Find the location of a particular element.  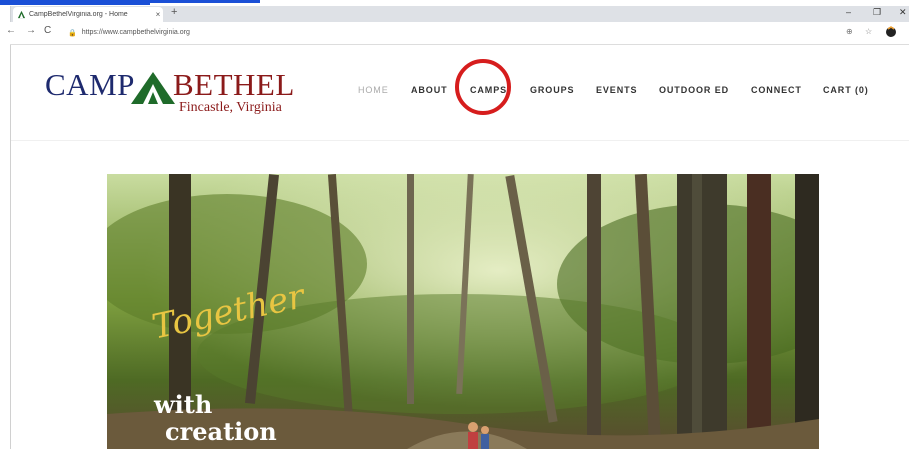

logo-tent-icon is located at coordinates (153, 88).